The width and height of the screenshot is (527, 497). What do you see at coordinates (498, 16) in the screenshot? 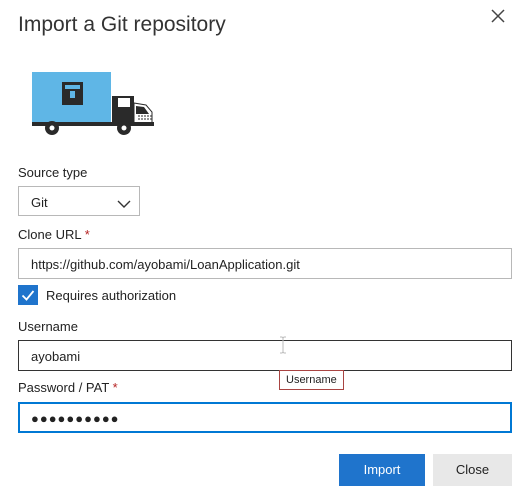
I see `close-icon` at bounding box center [498, 16].